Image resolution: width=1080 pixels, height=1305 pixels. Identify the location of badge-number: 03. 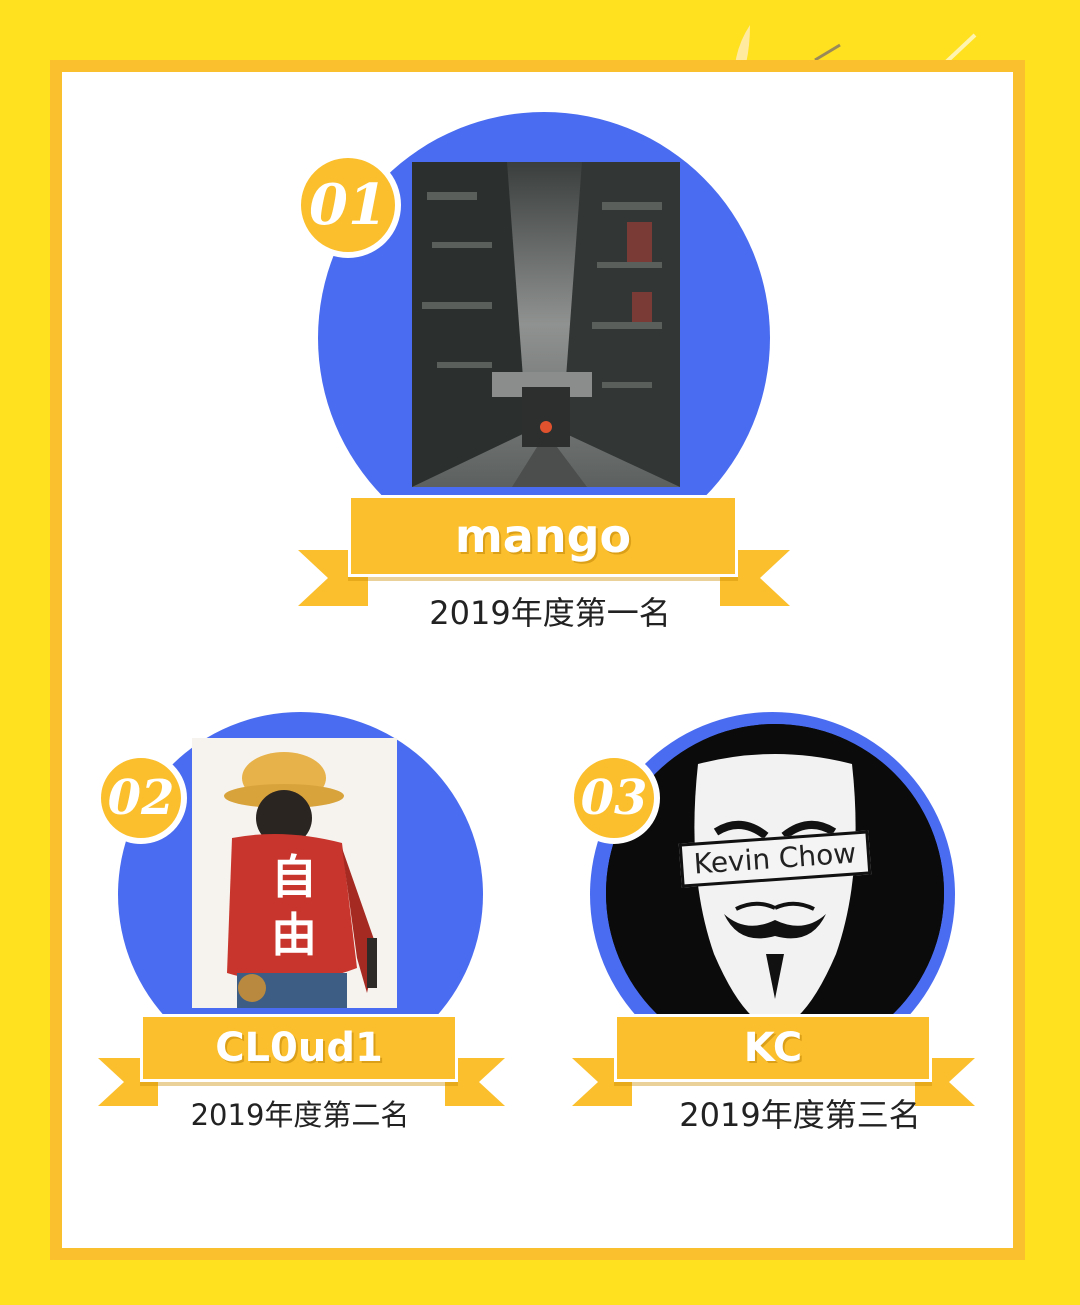
(614, 798).